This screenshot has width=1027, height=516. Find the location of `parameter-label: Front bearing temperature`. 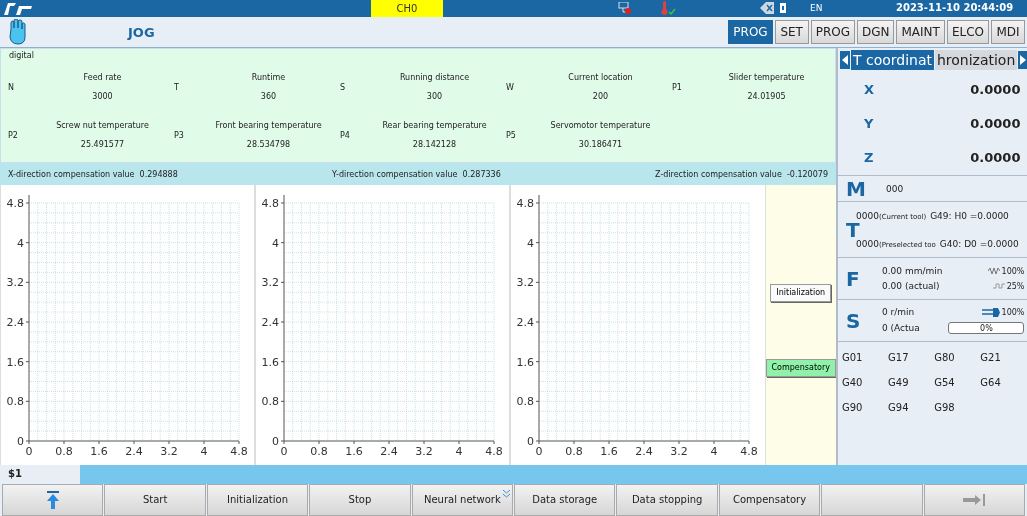

parameter-label: Front bearing temperature is located at coordinates (268, 125).